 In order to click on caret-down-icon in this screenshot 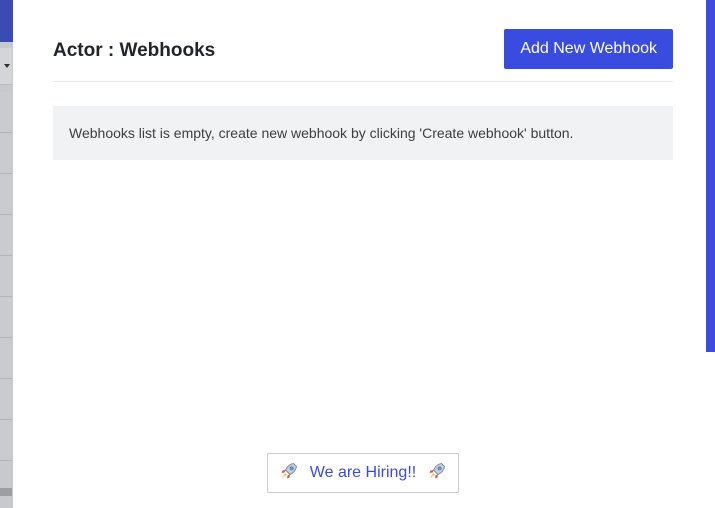, I will do `click(7, 66)`.